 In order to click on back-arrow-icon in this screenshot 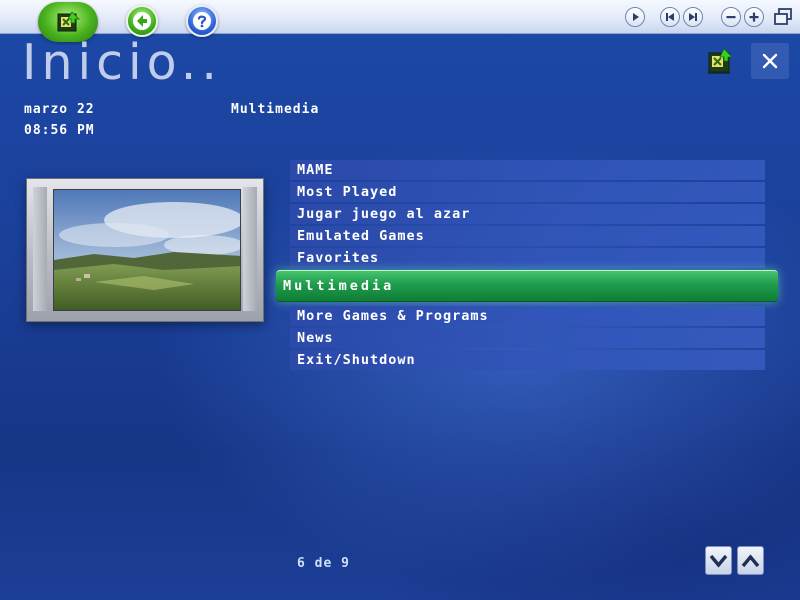, I will do `click(142, 21)`.